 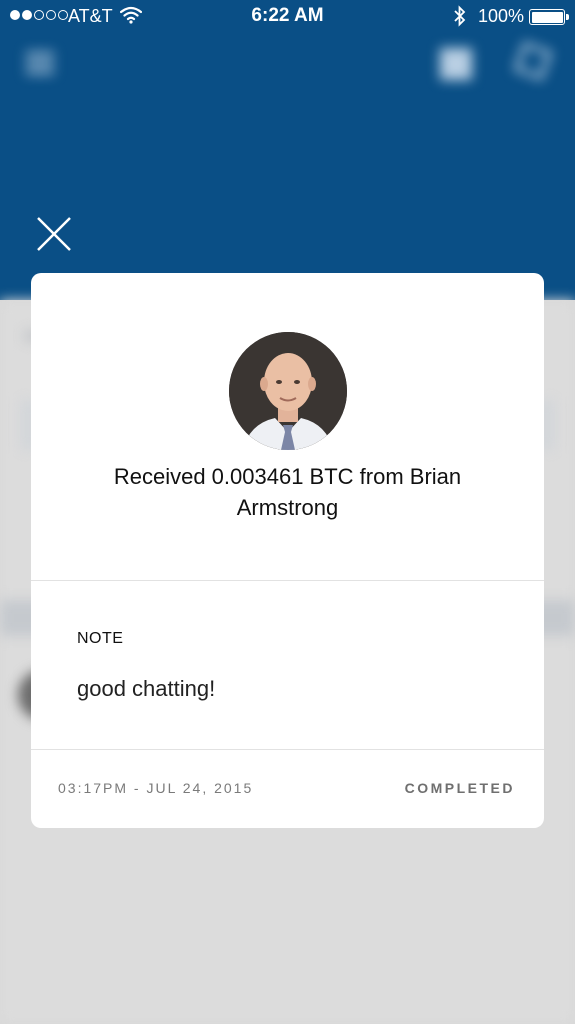 I want to click on wallet-title-blurred, so click(x=287, y=65).